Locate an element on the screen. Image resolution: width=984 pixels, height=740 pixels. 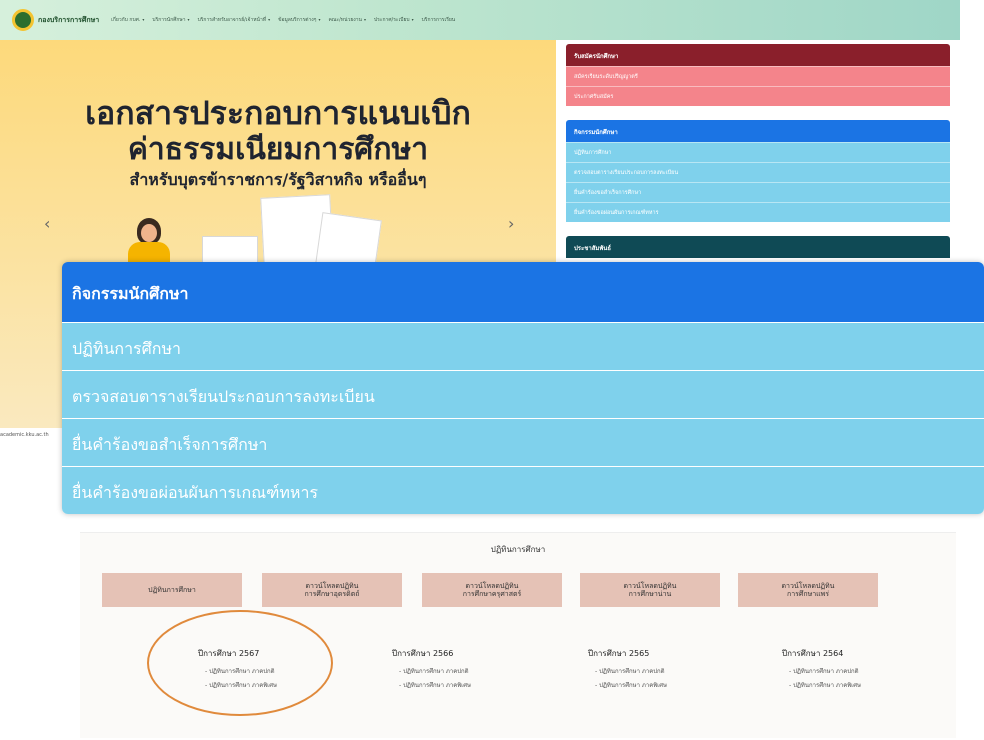
admission-link-bachelor: สมัครเรียนระดับปริญญาตรี is located at coordinates (758, 76).